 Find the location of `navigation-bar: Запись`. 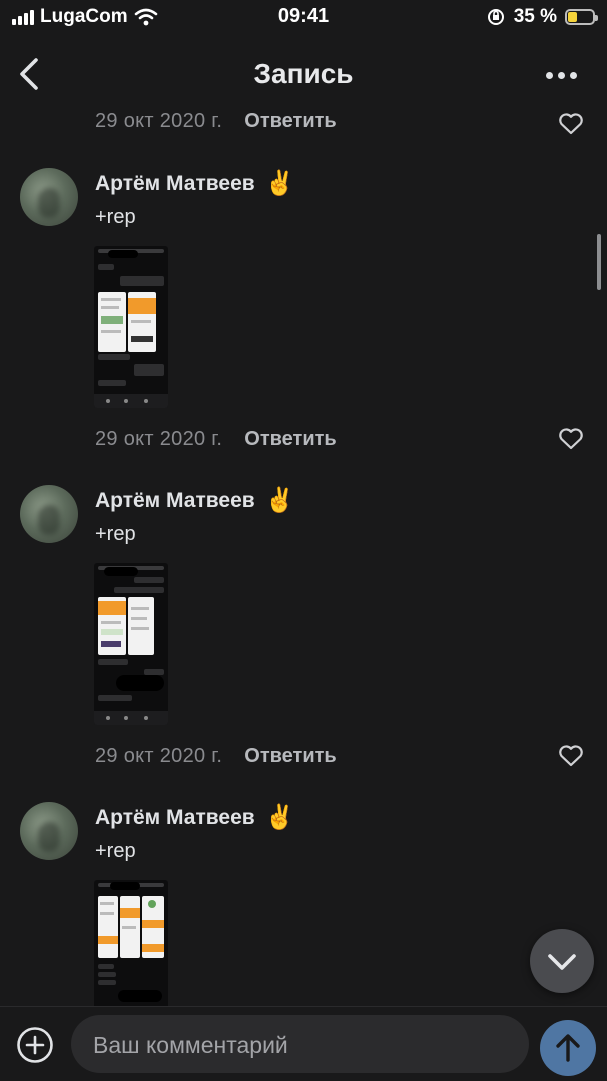

navigation-bar: Запись is located at coordinates (303, 74).